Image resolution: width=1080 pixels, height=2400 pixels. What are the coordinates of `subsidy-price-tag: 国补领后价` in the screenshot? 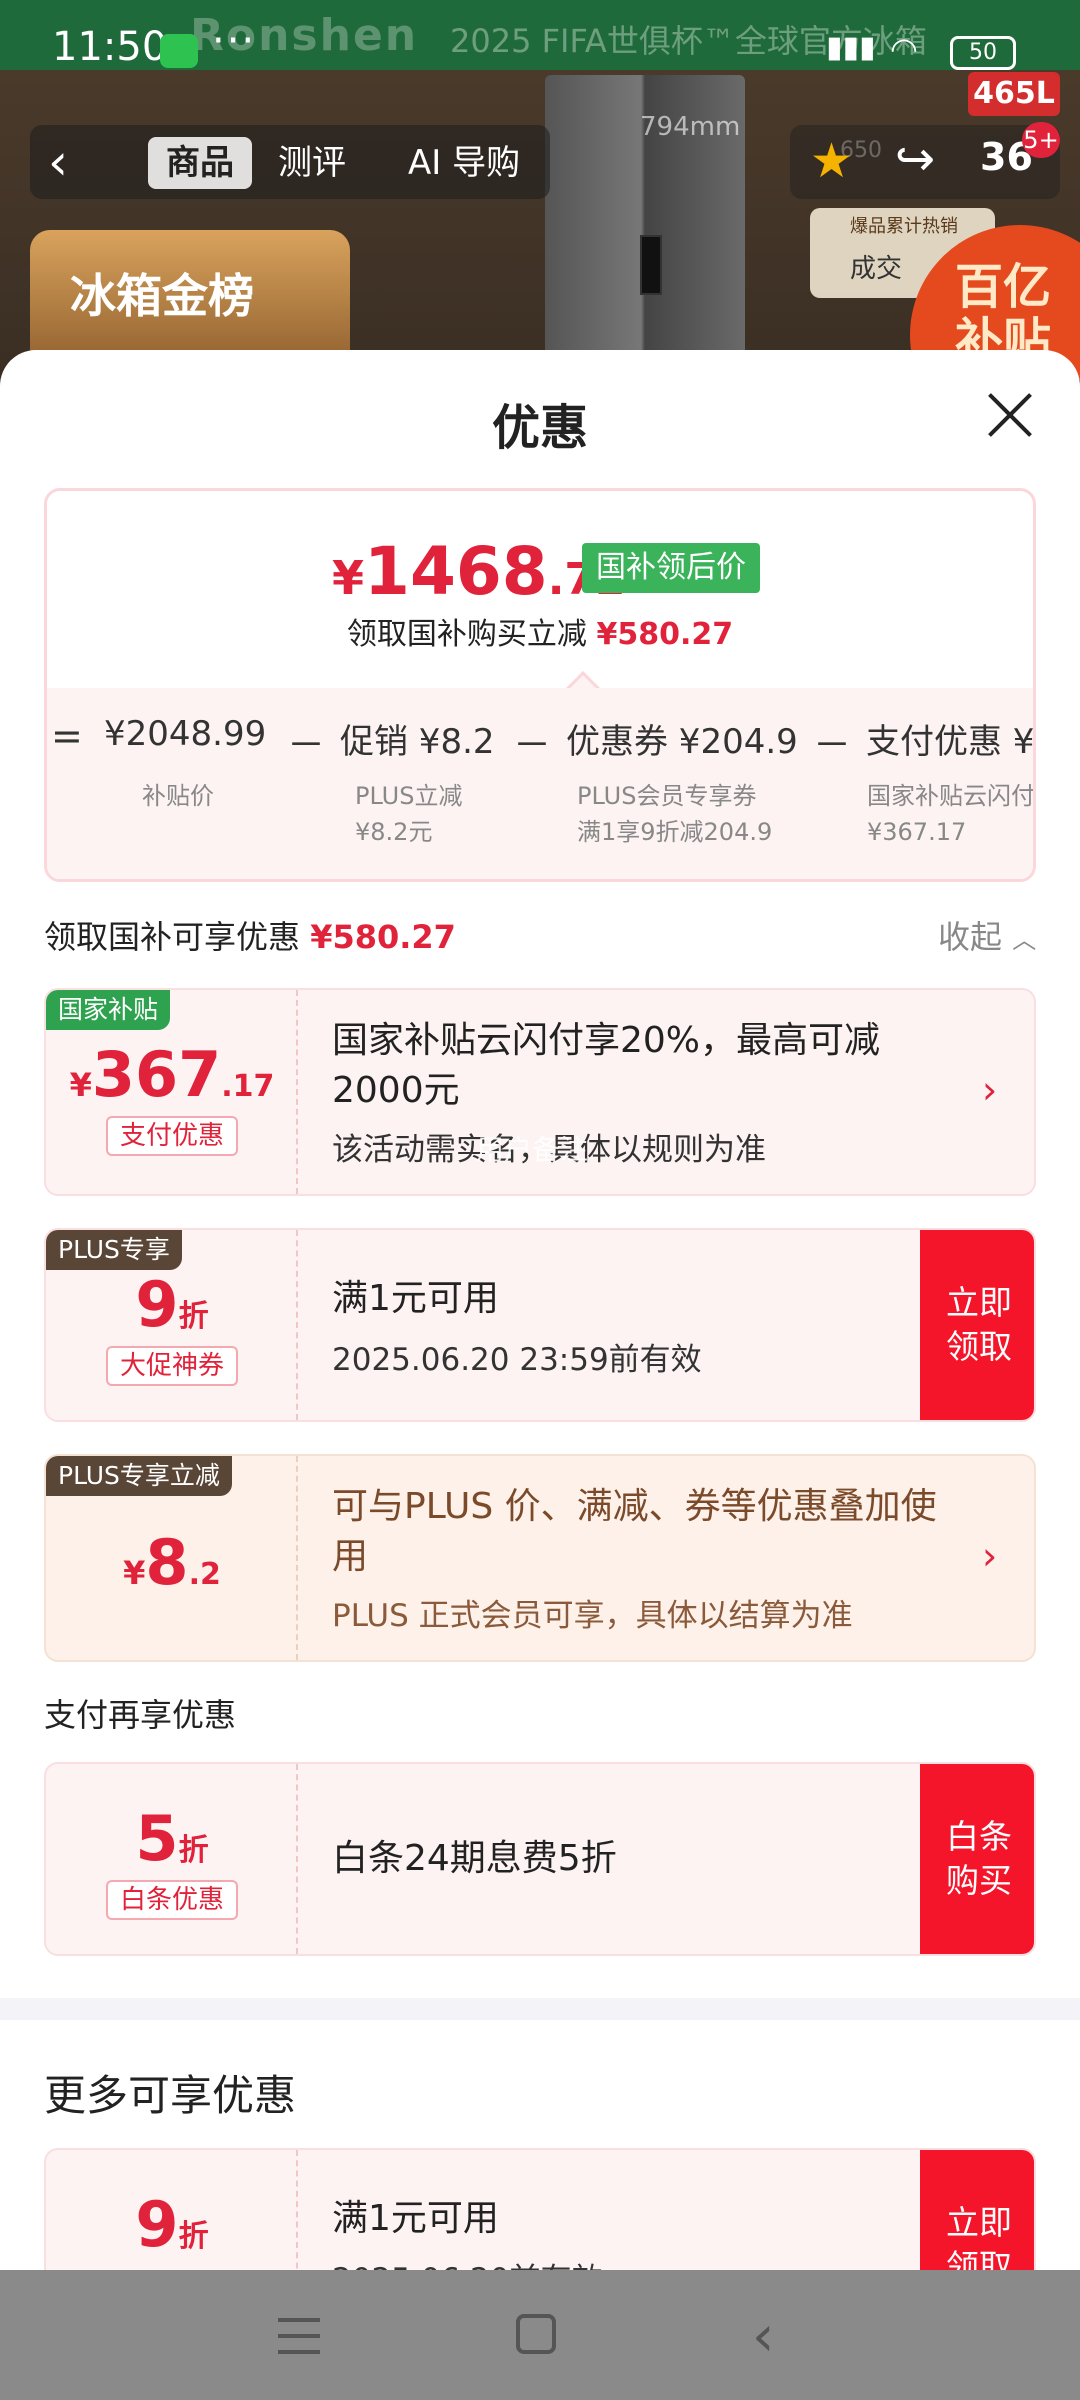 It's located at (671, 568).